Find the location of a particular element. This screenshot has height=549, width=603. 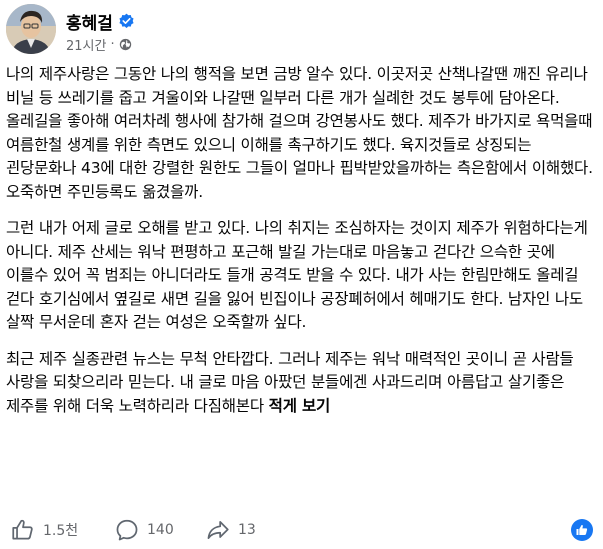

comment-button: 140 is located at coordinates (144, 530).